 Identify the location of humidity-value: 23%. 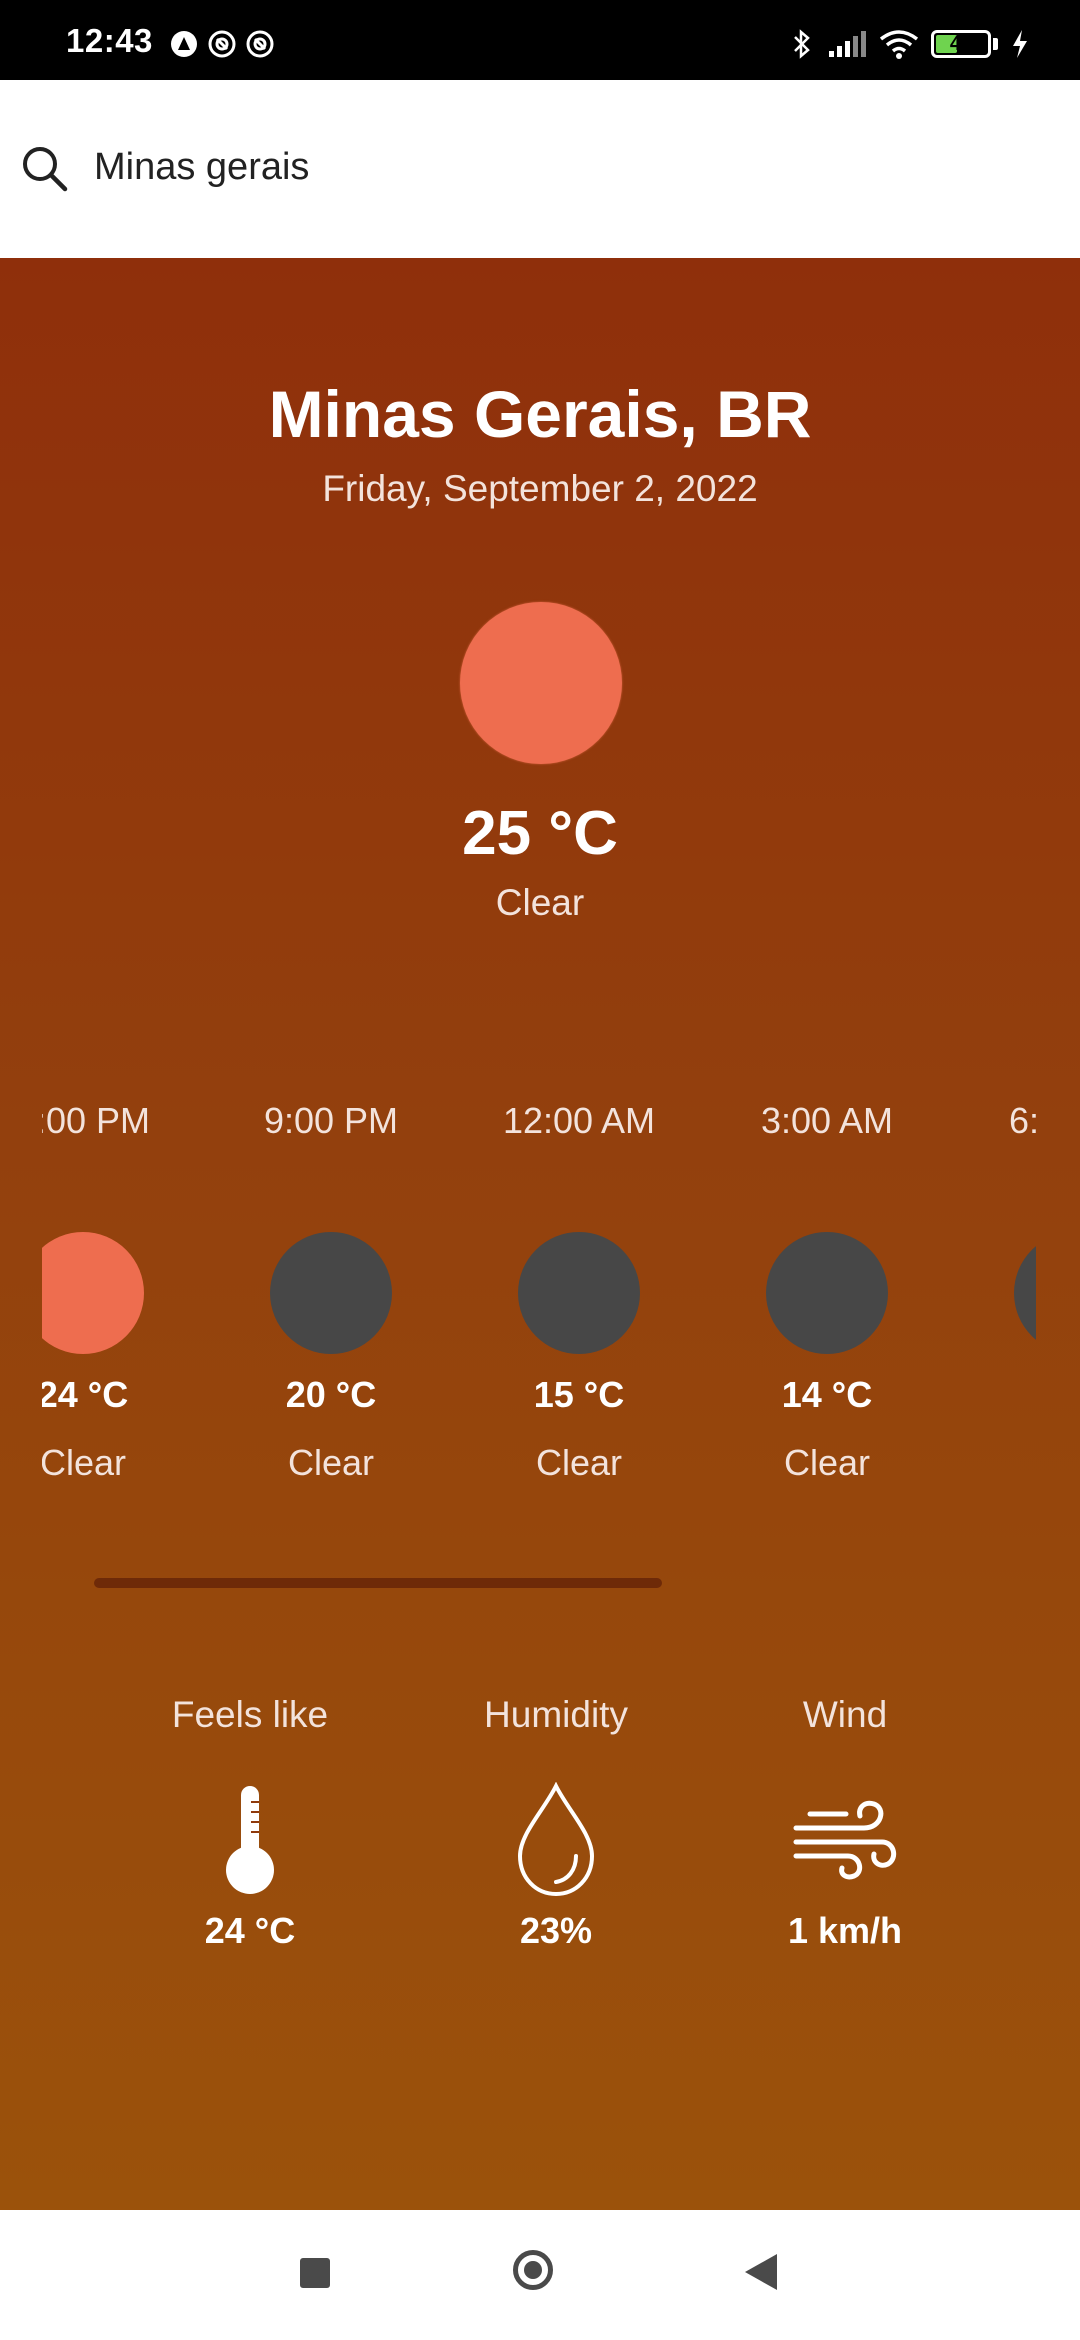
(556, 1930).